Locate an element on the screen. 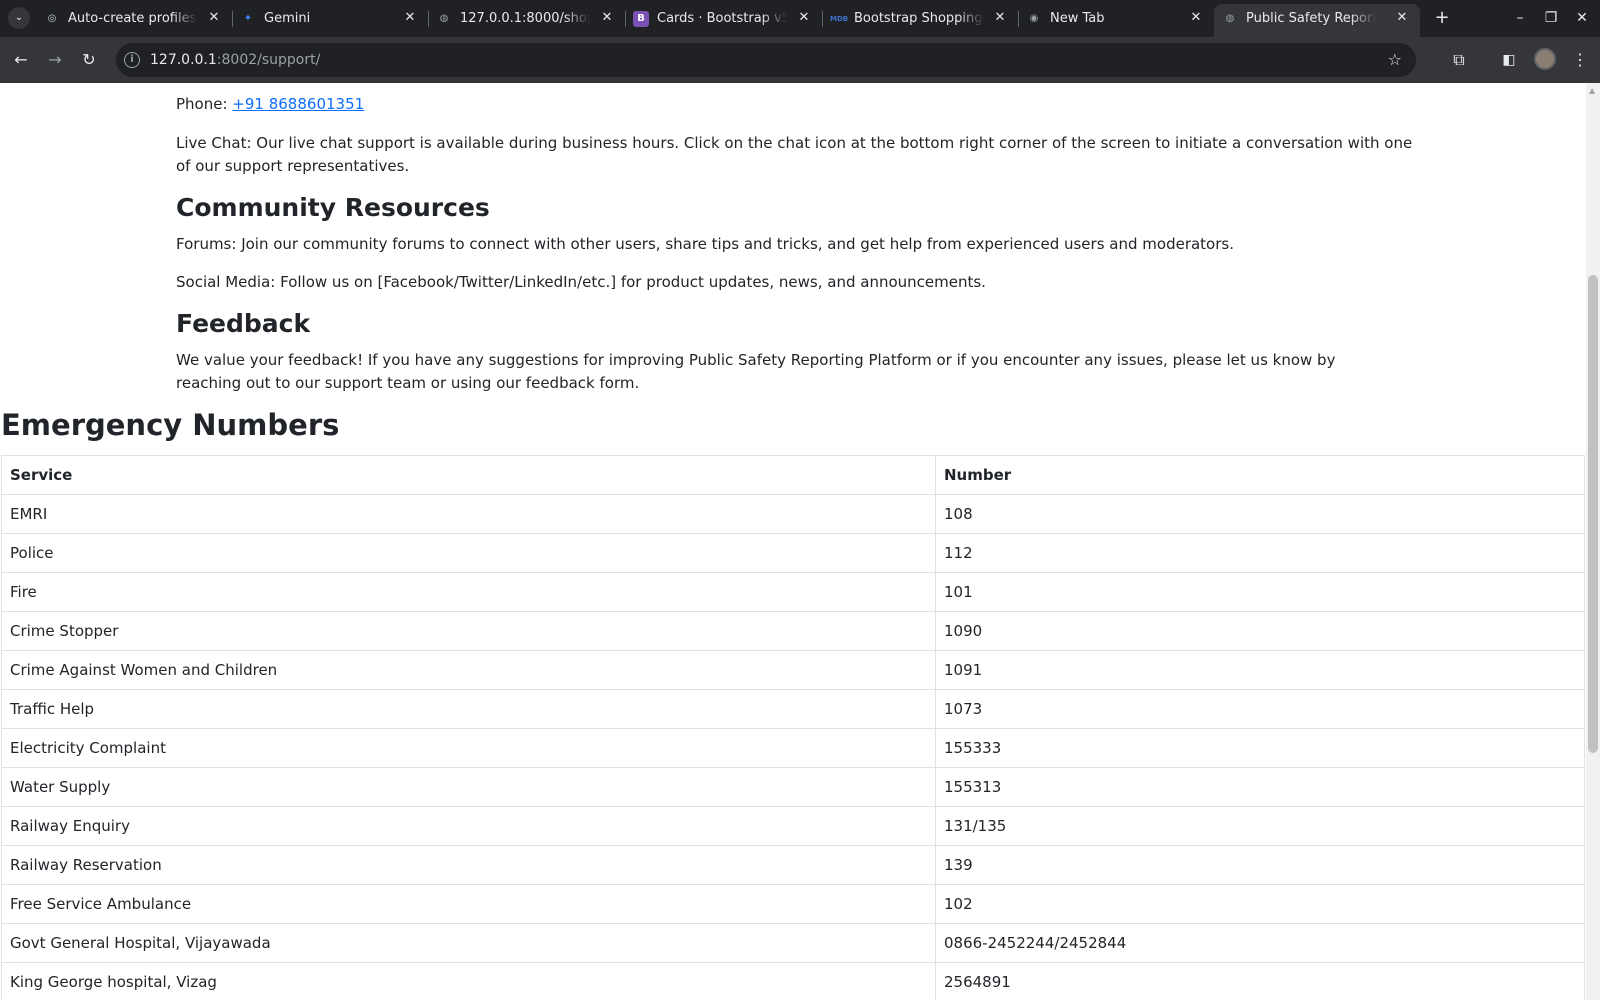  table-row: Crime Against Women and Children 1091 is located at coordinates (793, 670).